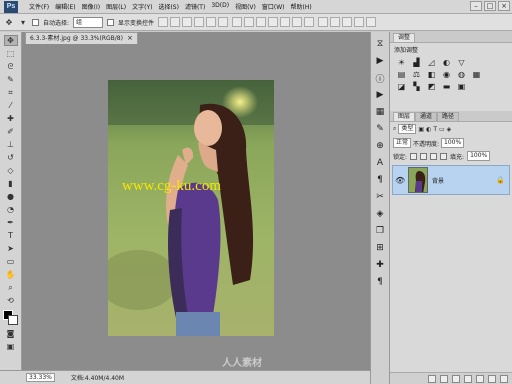 This screenshot has height=384, width=512. What do you see at coordinates (431, 86) in the screenshot?
I see `threshold-icon: ◩` at bounding box center [431, 86].